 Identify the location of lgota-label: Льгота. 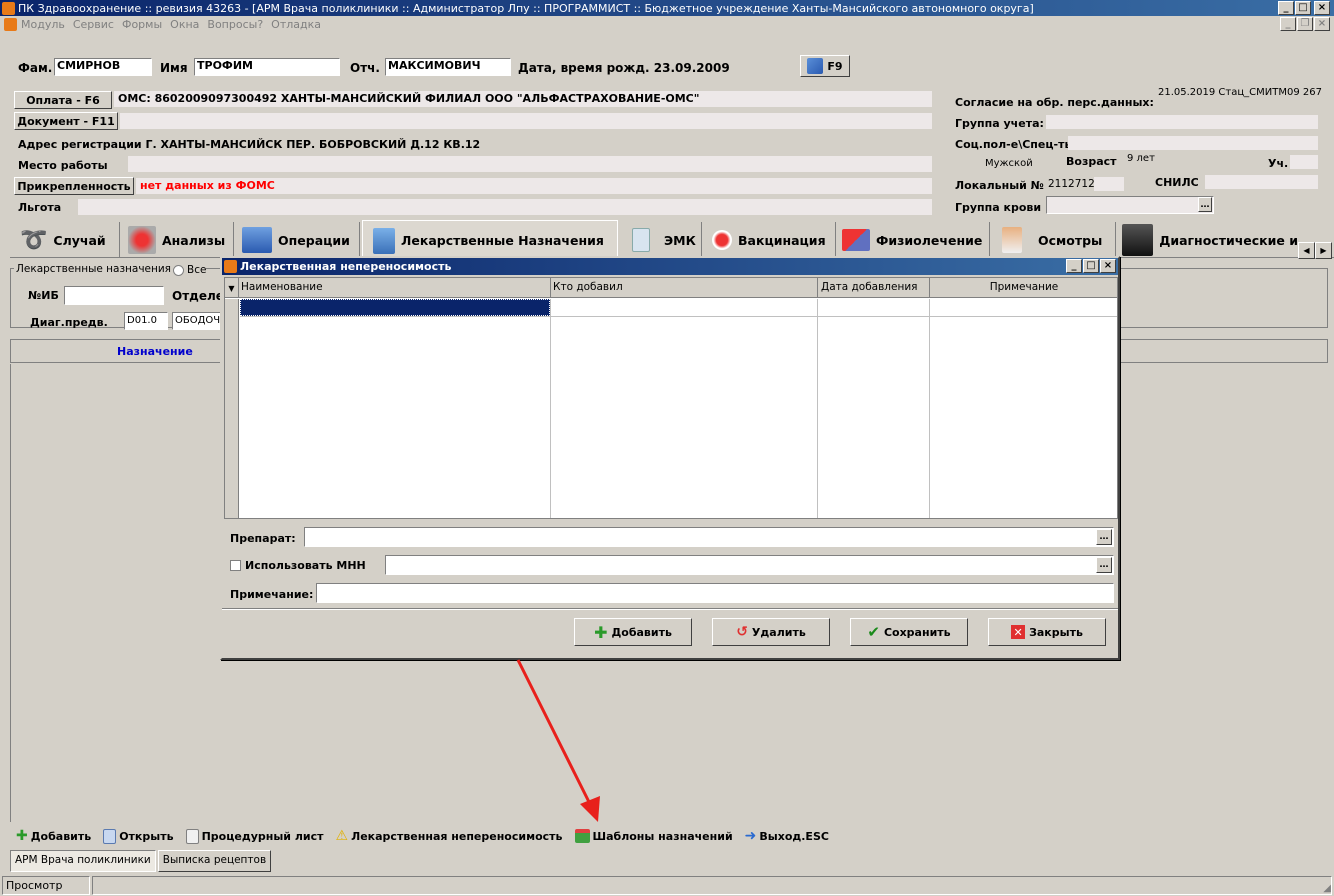
(40, 207).